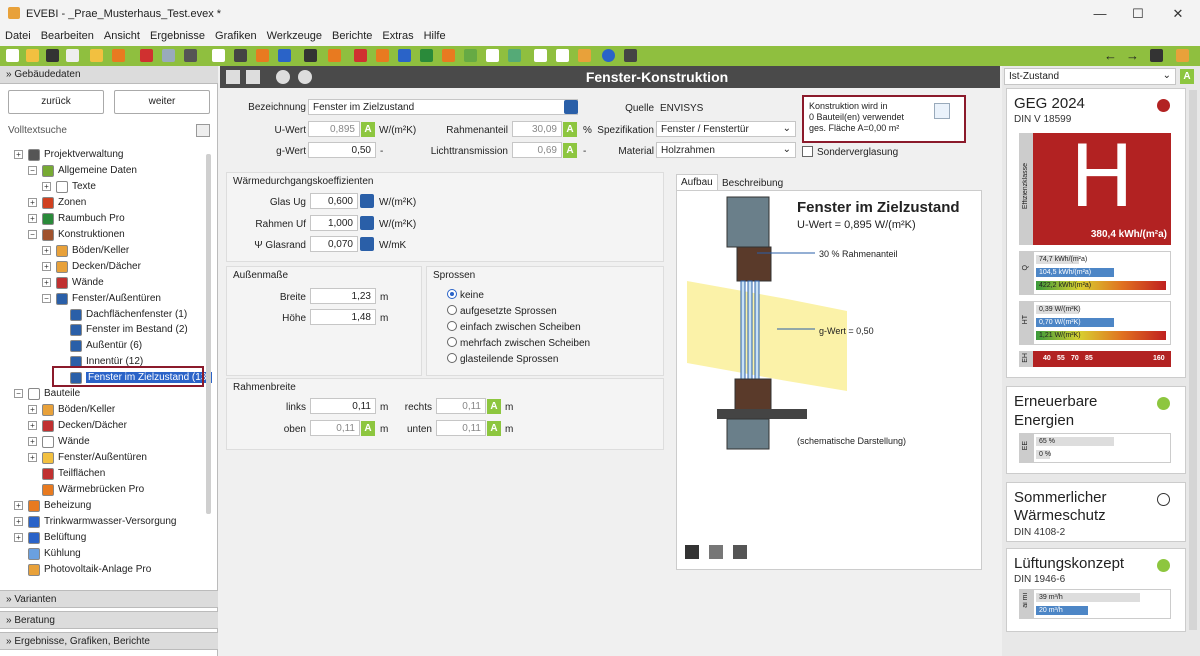 The width and height of the screenshot is (1200, 656). Describe the element at coordinates (726, 129) in the screenshot. I see `spez-select: Fenster / Fenstertür ⌄` at that location.